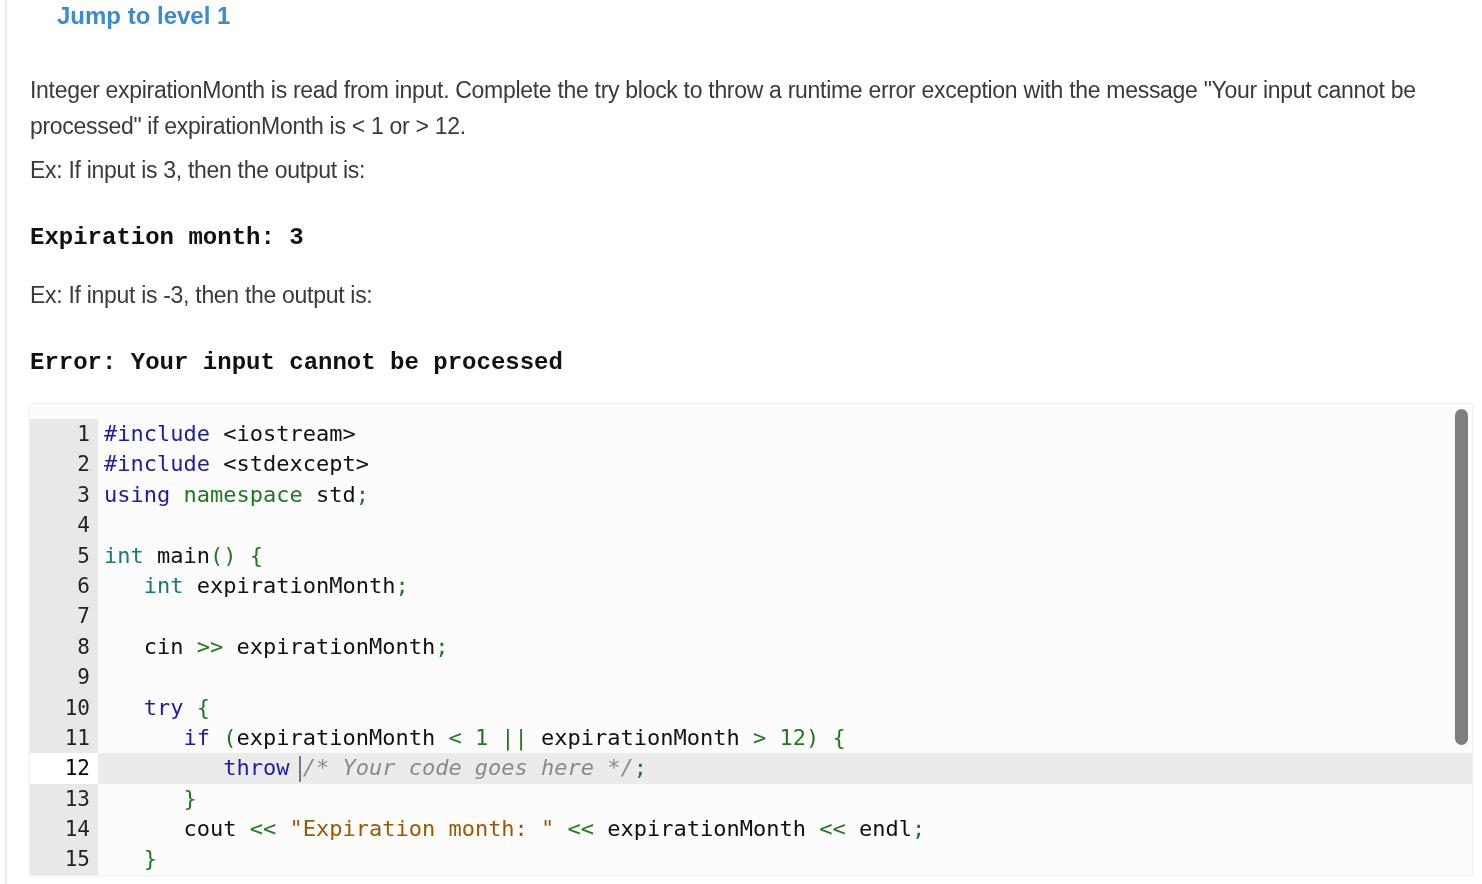 The width and height of the screenshot is (1482, 884). Describe the element at coordinates (276, 585) in the screenshot. I see `code-line: int expirationMonth;` at that location.